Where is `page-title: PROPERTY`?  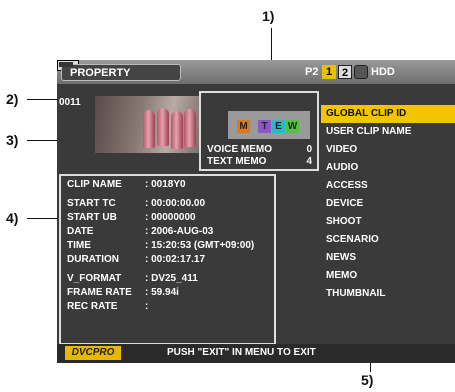
page-title: PROPERTY is located at coordinates (121, 72).